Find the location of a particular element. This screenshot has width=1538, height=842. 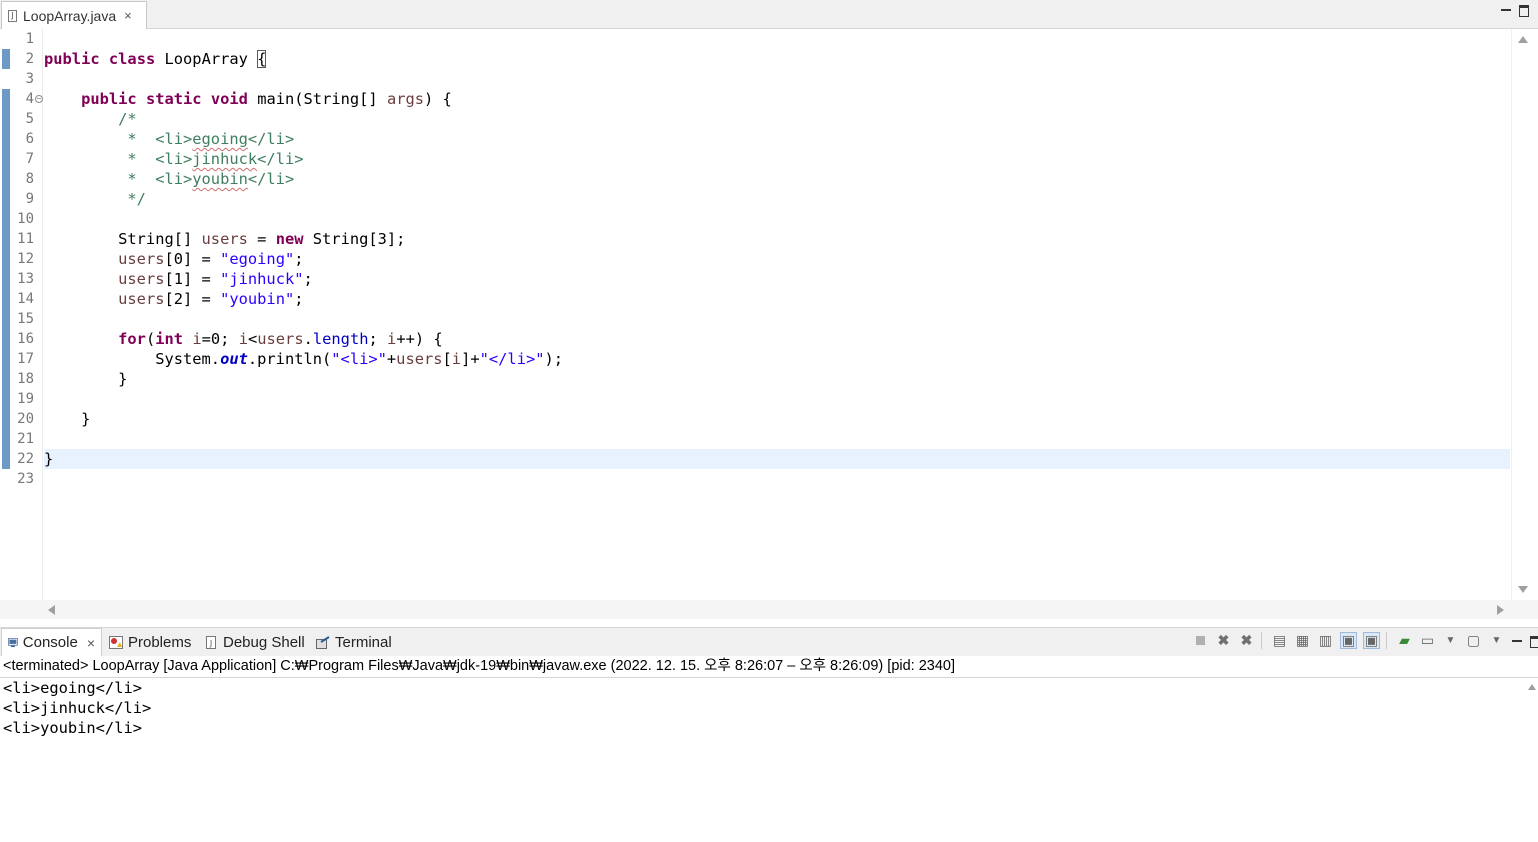

debug-shell-icon: J is located at coordinates (211, 642).